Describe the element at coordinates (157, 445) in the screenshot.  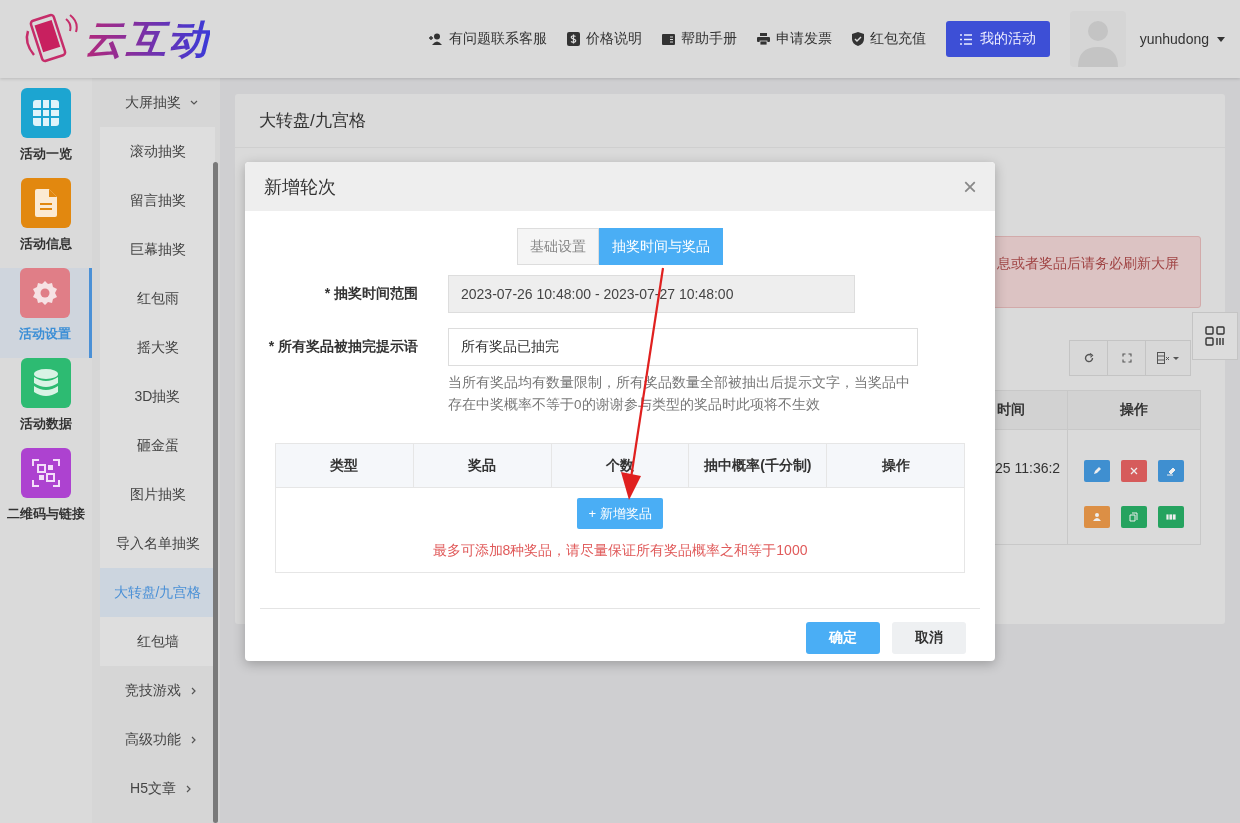
I see `submenu-item: 砸金蛋` at that location.